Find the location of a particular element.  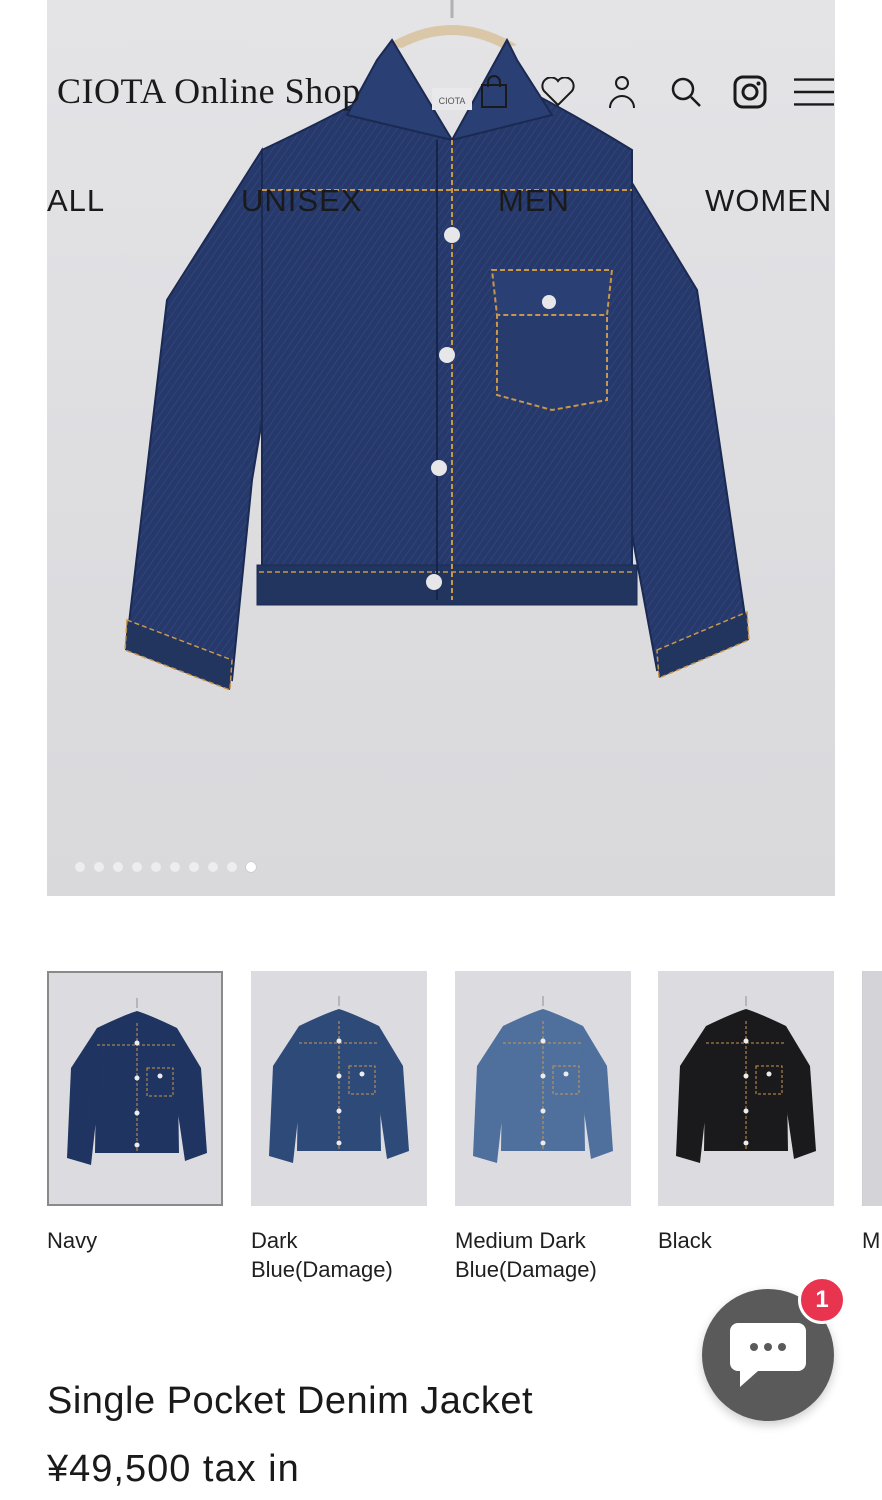

search-icon is located at coordinates (686, 92).